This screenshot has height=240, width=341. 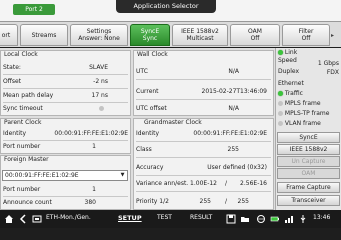 What do you see at coordinates (162, 183) in the screenshot?
I see `gm-variance-label: Variance ann/est.` at bounding box center [162, 183].